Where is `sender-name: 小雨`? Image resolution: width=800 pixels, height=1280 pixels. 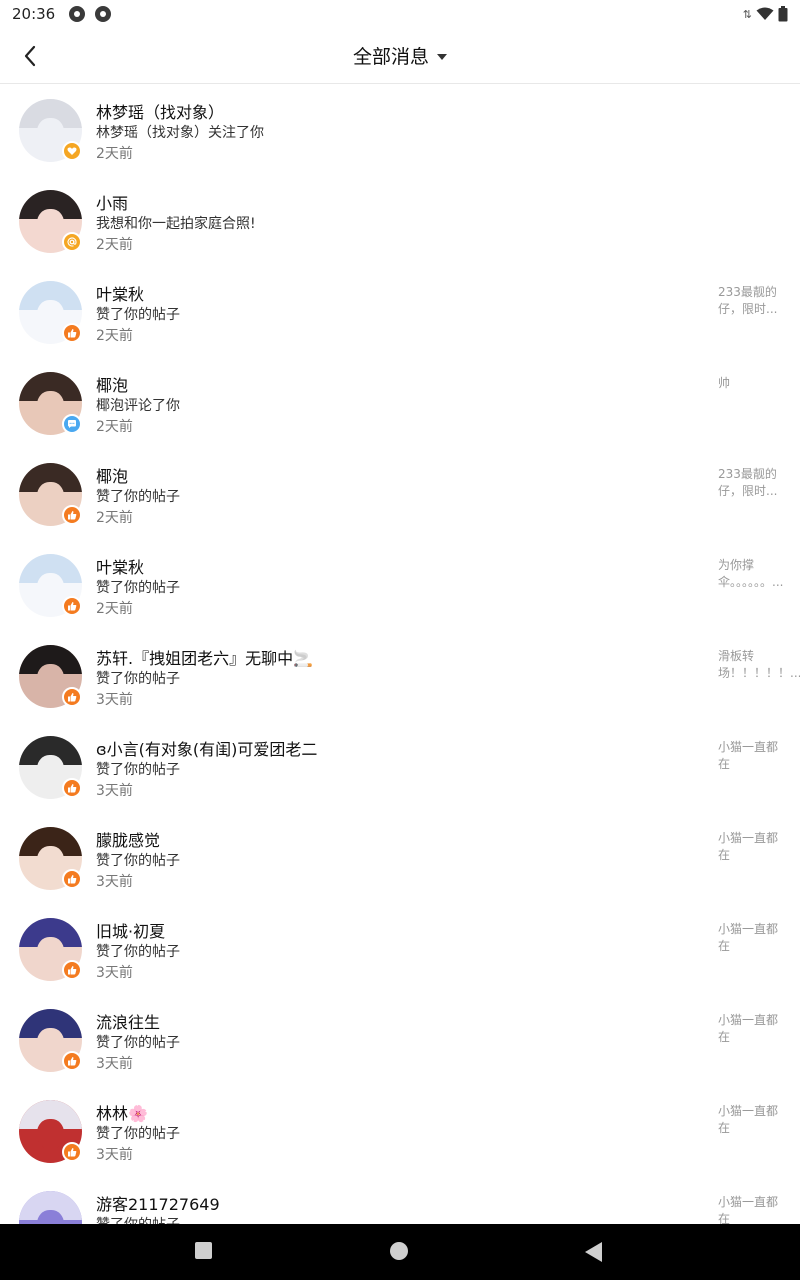 sender-name: 小雨 is located at coordinates (112, 203).